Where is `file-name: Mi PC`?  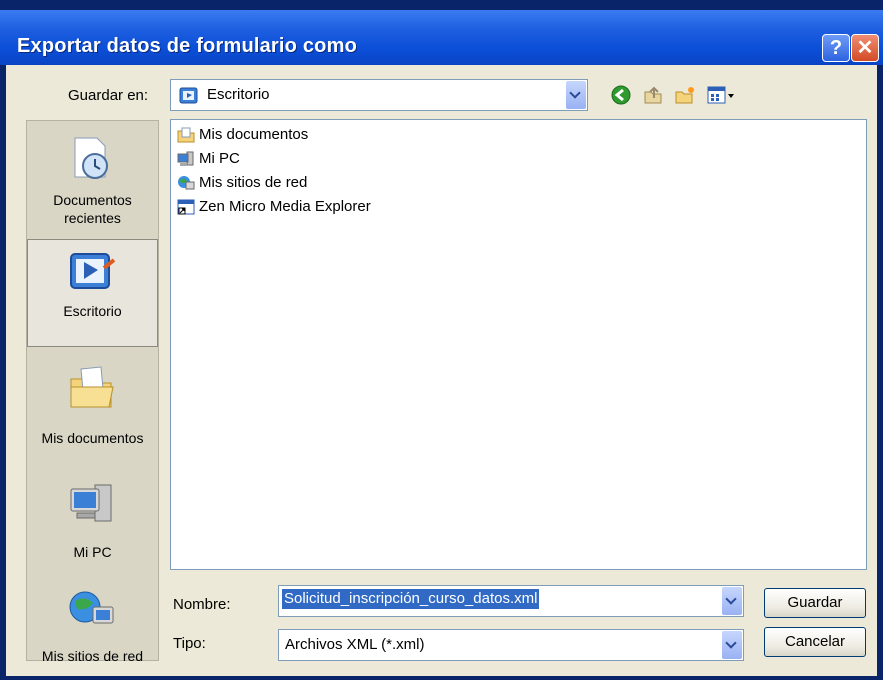 file-name: Mi PC is located at coordinates (219, 158).